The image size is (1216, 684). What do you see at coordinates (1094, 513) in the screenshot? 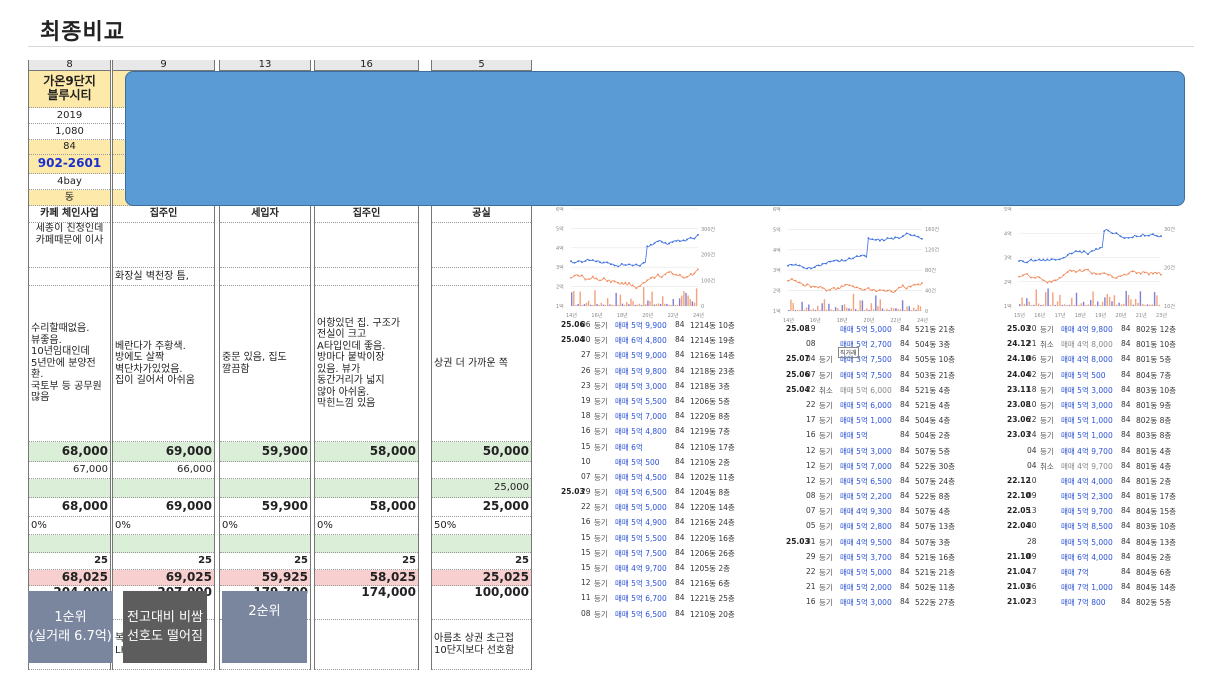
I see `list-item: 22.05 13 매매 5억 9,700 84 804동 15층` at bounding box center [1094, 513].